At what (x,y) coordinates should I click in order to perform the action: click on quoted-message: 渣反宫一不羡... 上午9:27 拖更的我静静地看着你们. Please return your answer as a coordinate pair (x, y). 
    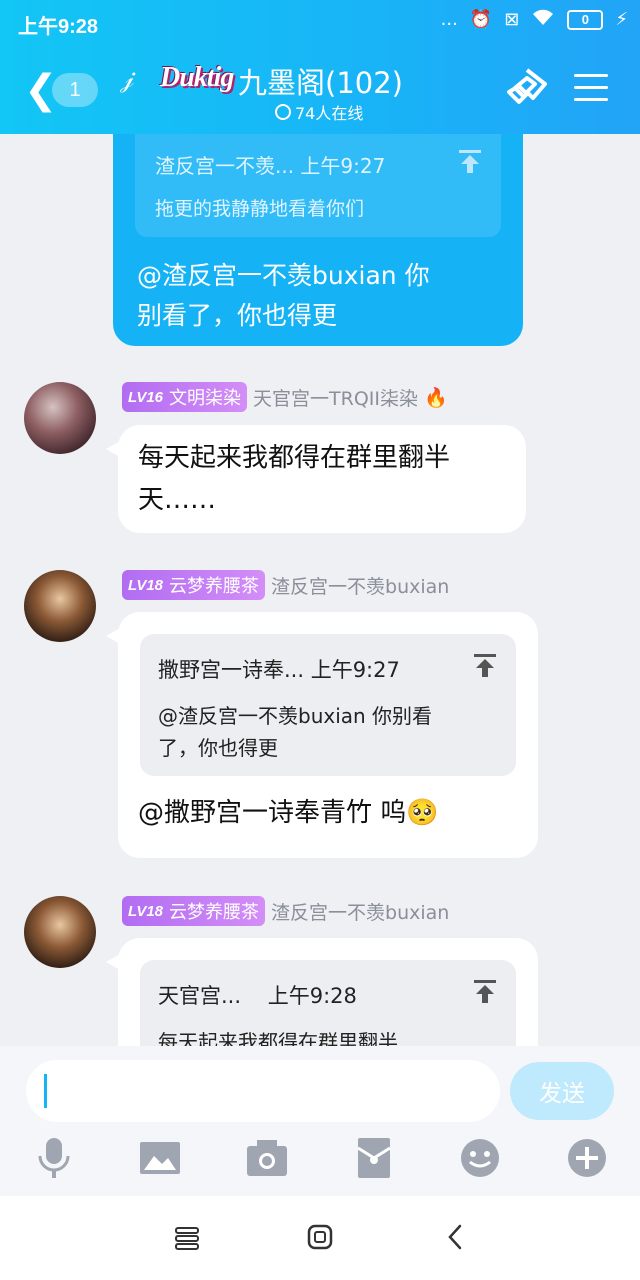
    Looking at the image, I should click on (318, 185).